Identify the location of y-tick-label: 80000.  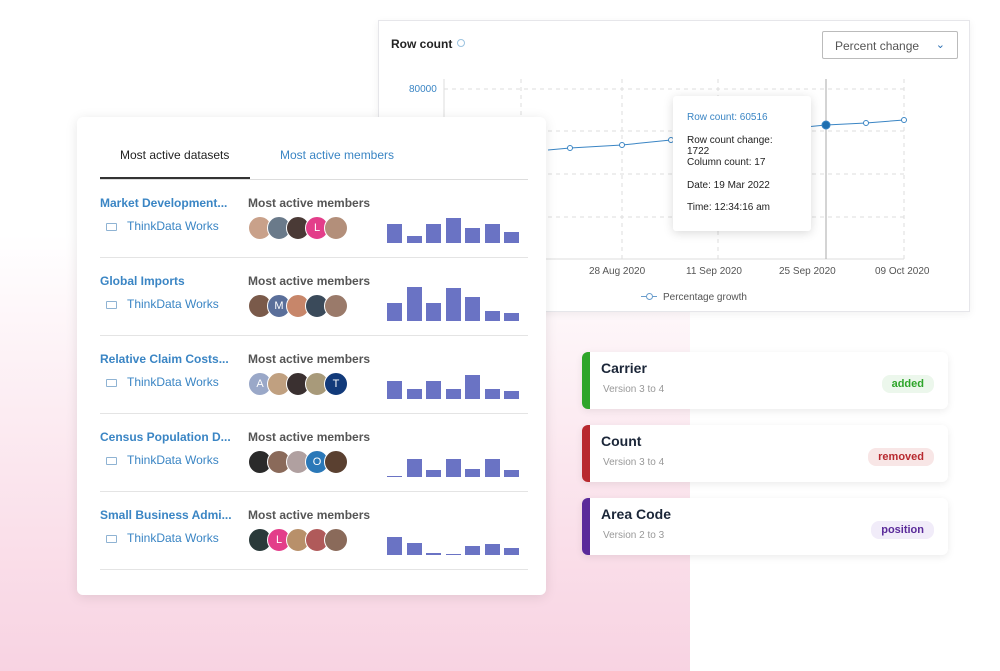
(423, 89).